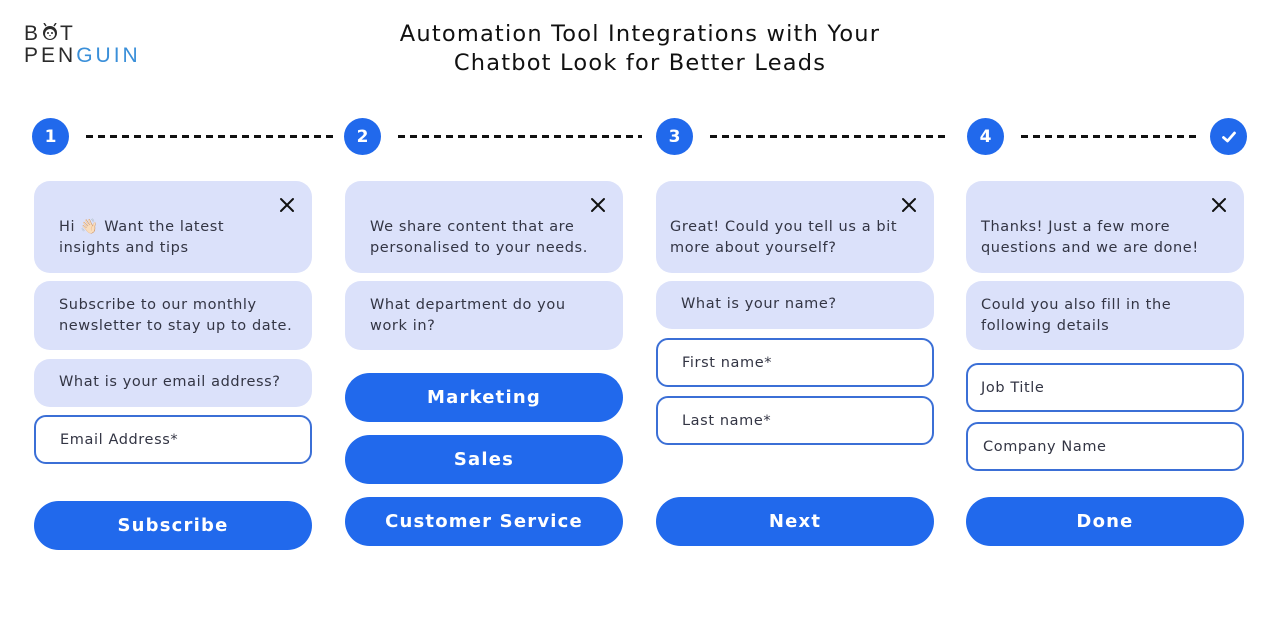 Image resolution: width=1280 pixels, height=628 pixels. What do you see at coordinates (727, 420) in the screenshot?
I see `last-name-placeholder: Last name*` at bounding box center [727, 420].